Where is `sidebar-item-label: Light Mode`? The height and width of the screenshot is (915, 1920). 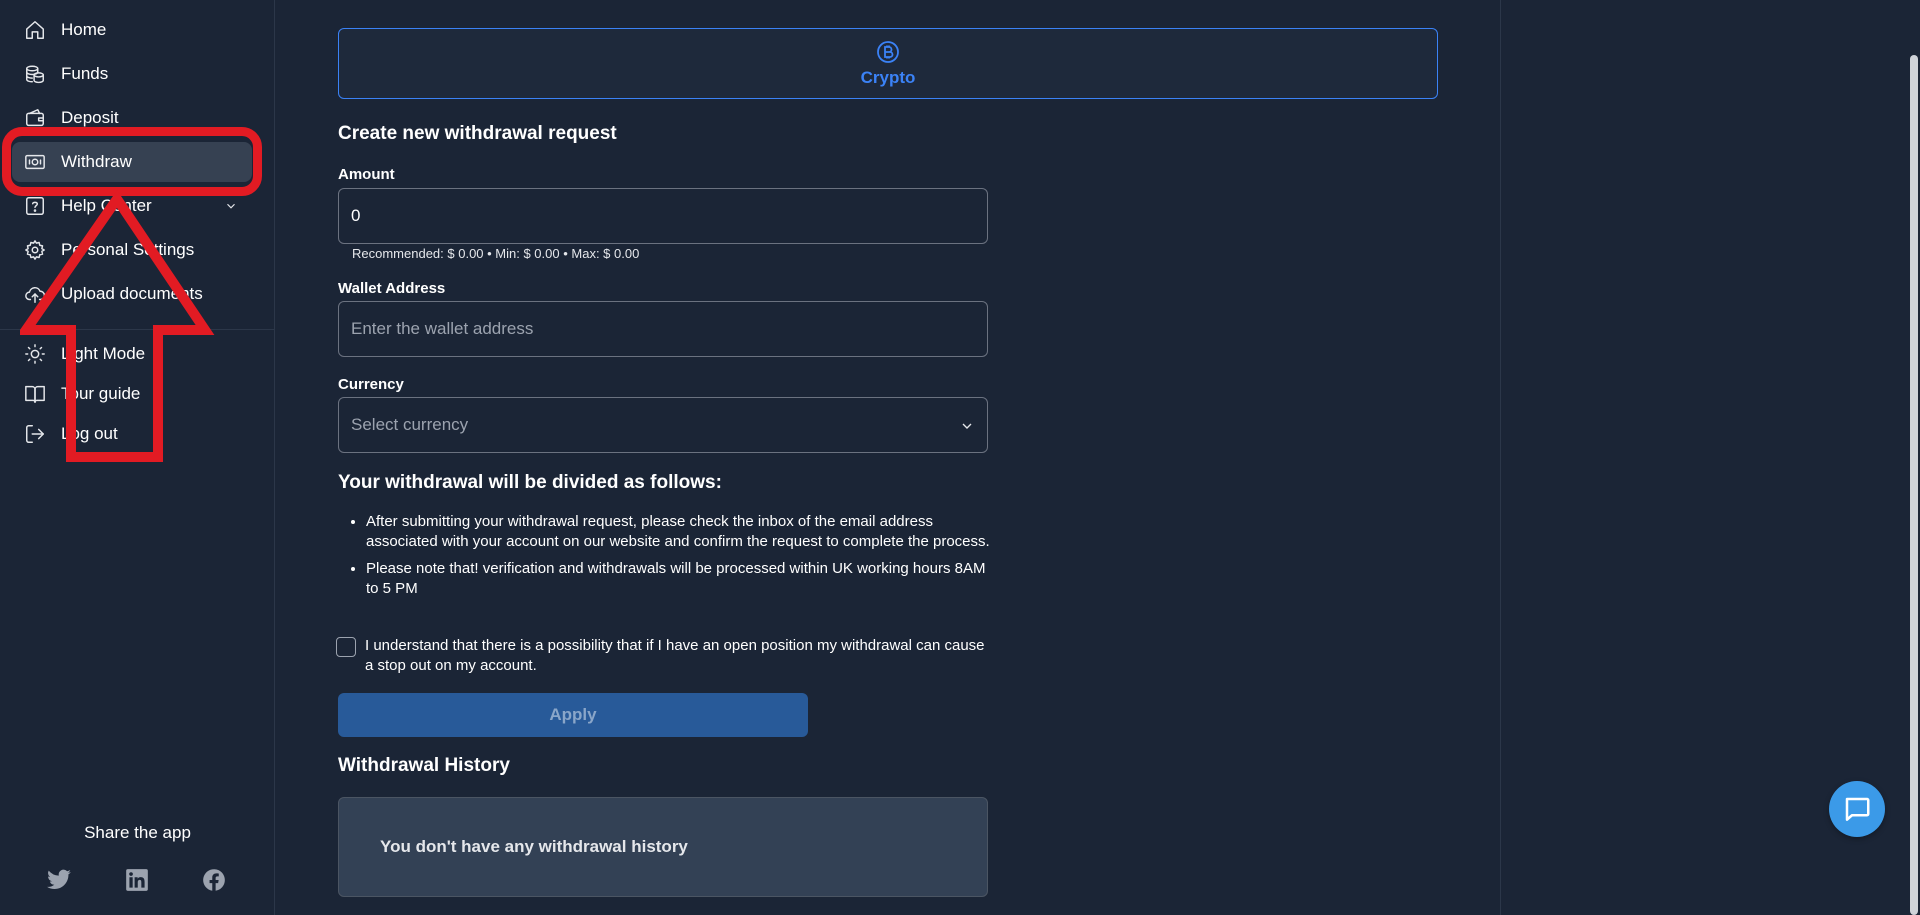
sidebar-item-label: Light Mode is located at coordinates (103, 353).